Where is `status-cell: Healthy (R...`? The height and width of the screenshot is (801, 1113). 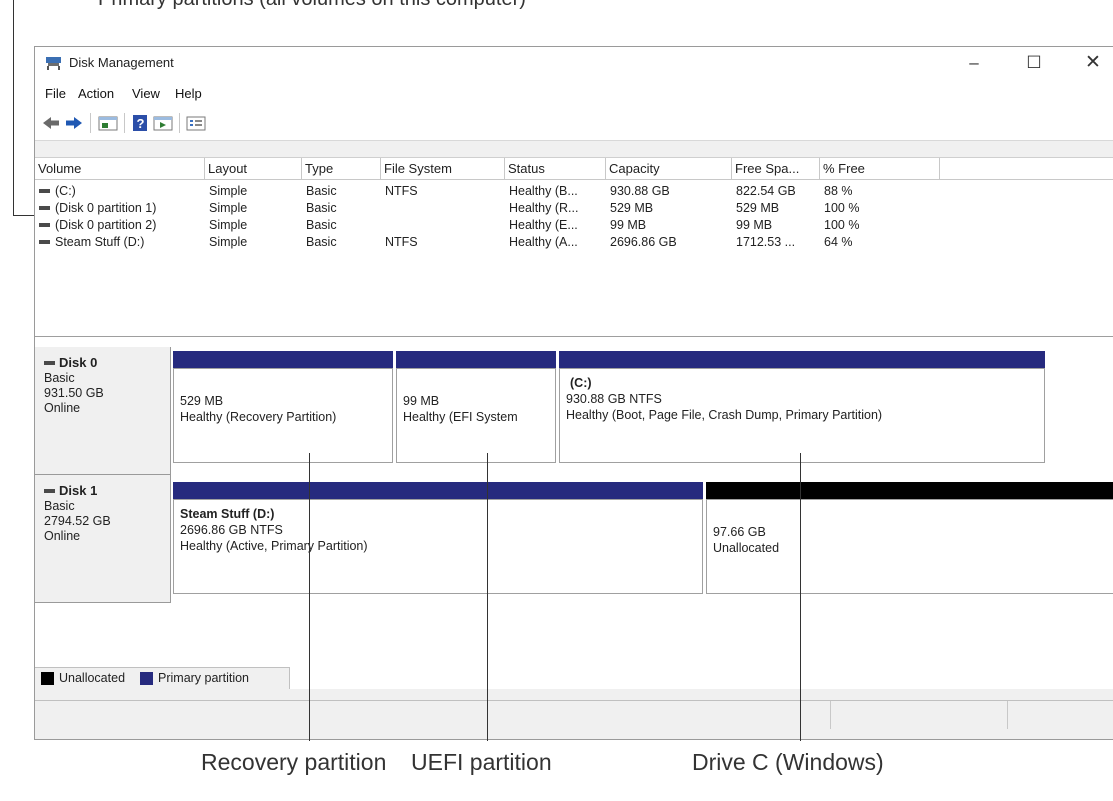 status-cell: Healthy (R... is located at coordinates (544, 208).